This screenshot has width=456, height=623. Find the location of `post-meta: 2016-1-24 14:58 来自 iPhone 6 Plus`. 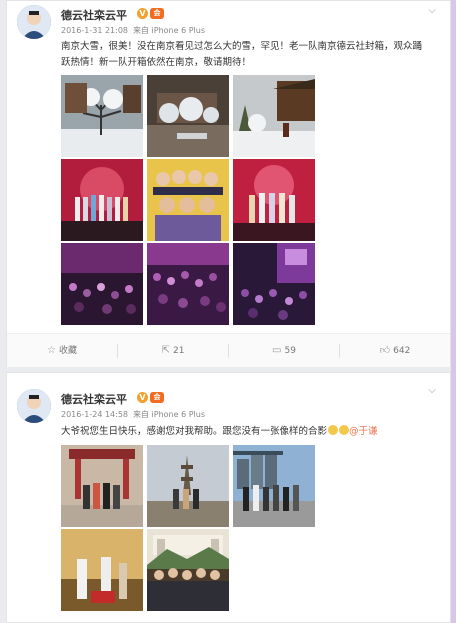

post-meta: 2016-1-24 14:58 来自 iPhone 6 Plus is located at coordinates (133, 414).